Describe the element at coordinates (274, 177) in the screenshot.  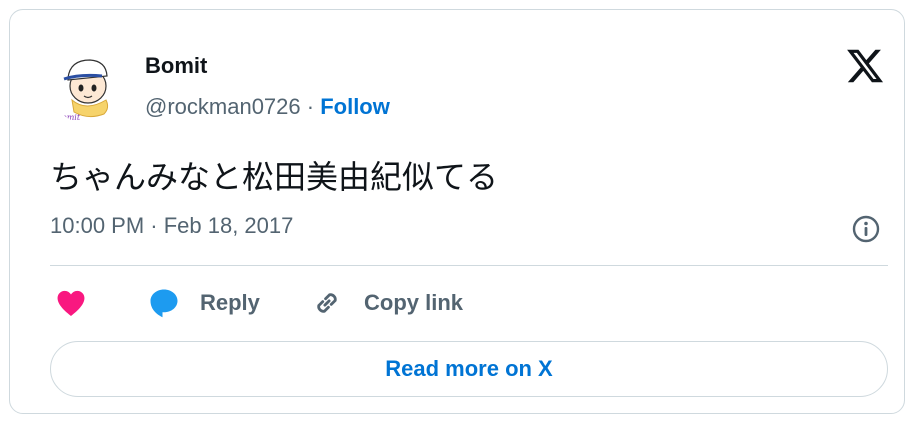
I see `tweet-text: ちゃんみなと松田美由紀似てる` at that location.